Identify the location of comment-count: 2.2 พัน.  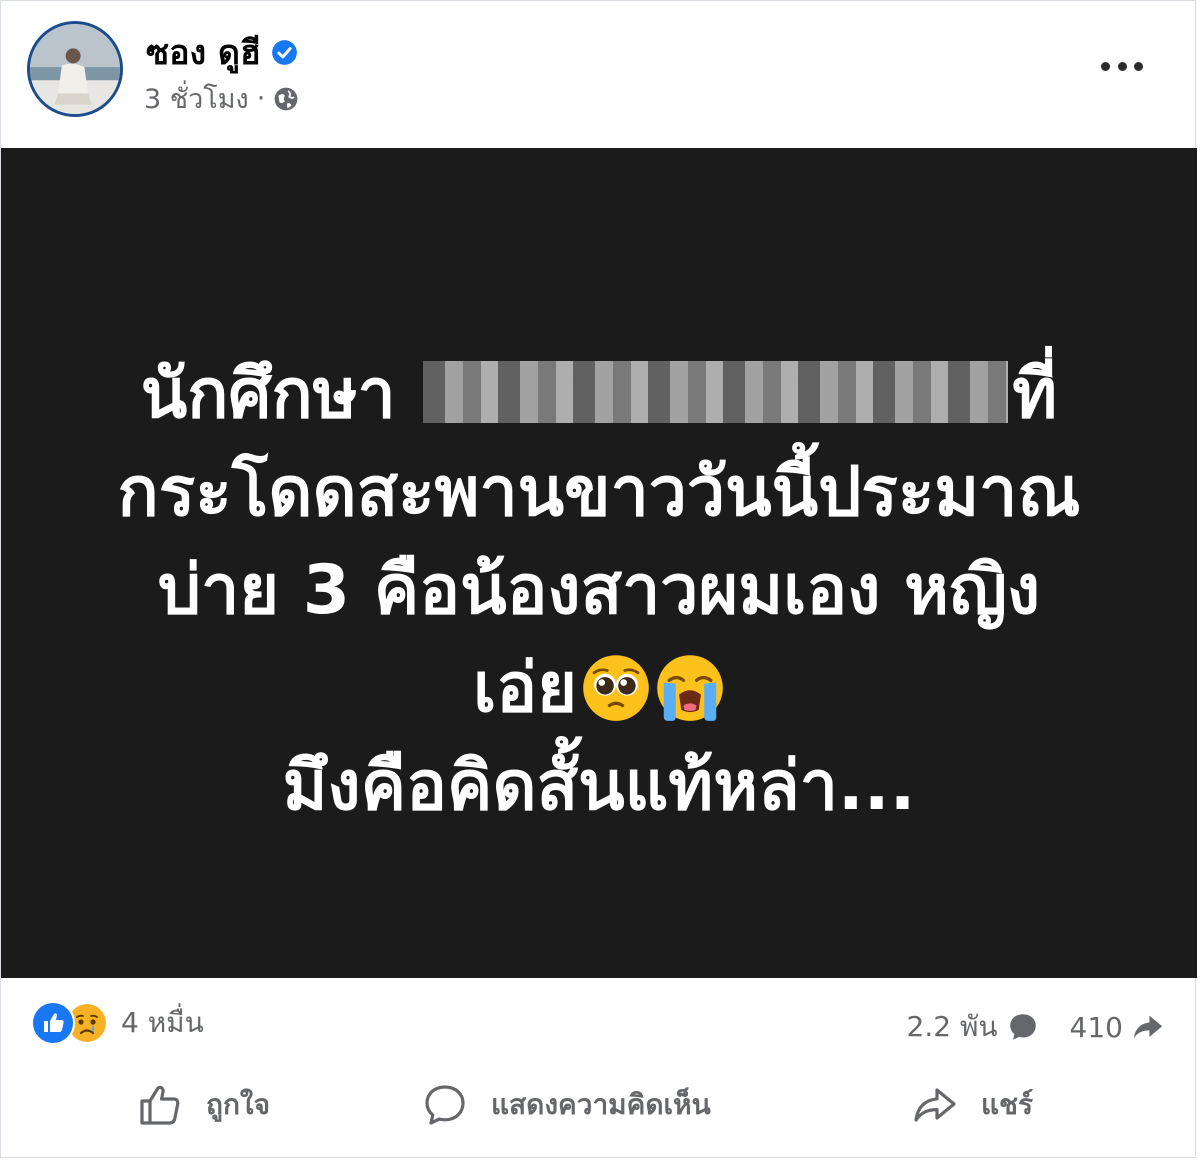
(952, 1027).